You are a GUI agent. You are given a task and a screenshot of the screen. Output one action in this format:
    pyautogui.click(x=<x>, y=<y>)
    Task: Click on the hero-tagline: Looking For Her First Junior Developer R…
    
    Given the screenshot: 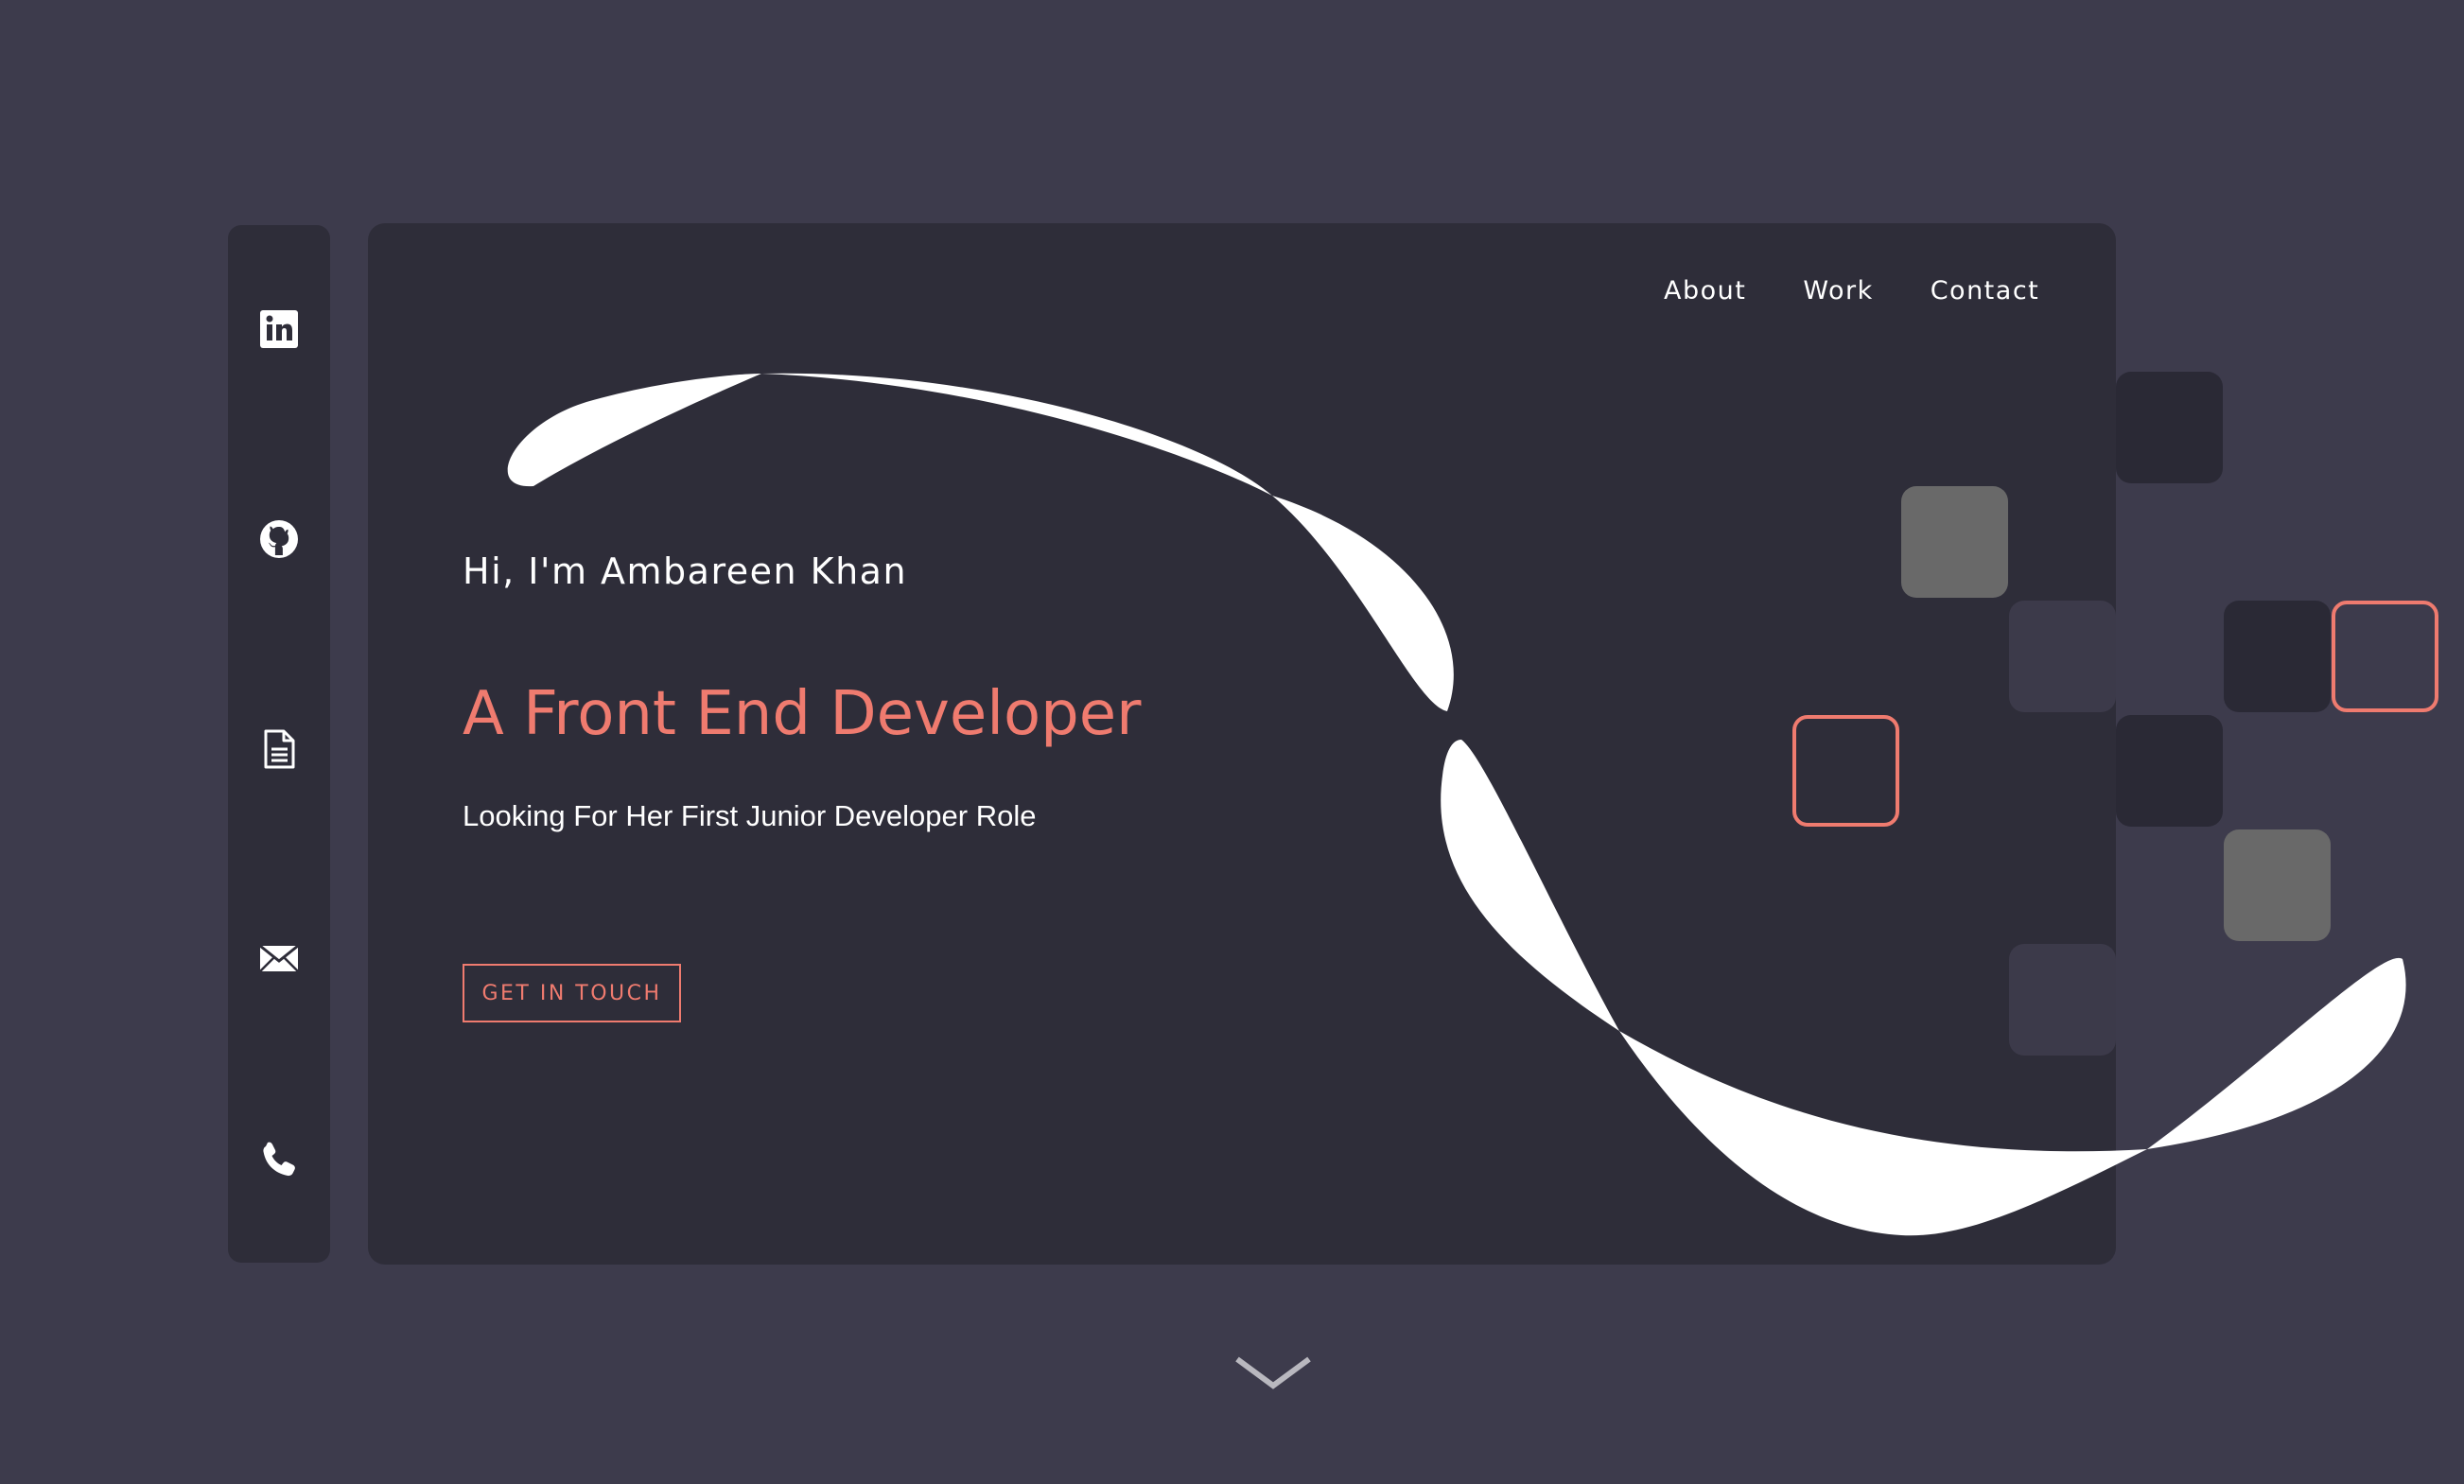 What is the action you would take?
    pyautogui.click(x=750, y=815)
    